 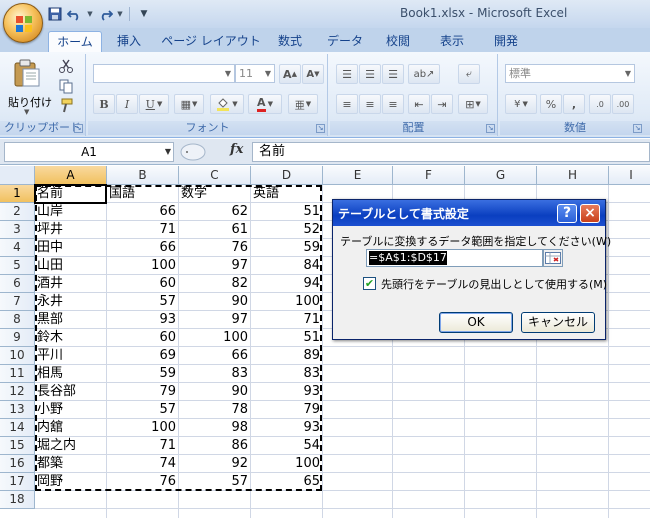 What do you see at coordinates (600, 104) in the screenshot?
I see `increase-decimal-icon: .0` at bounding box center [600, 104].